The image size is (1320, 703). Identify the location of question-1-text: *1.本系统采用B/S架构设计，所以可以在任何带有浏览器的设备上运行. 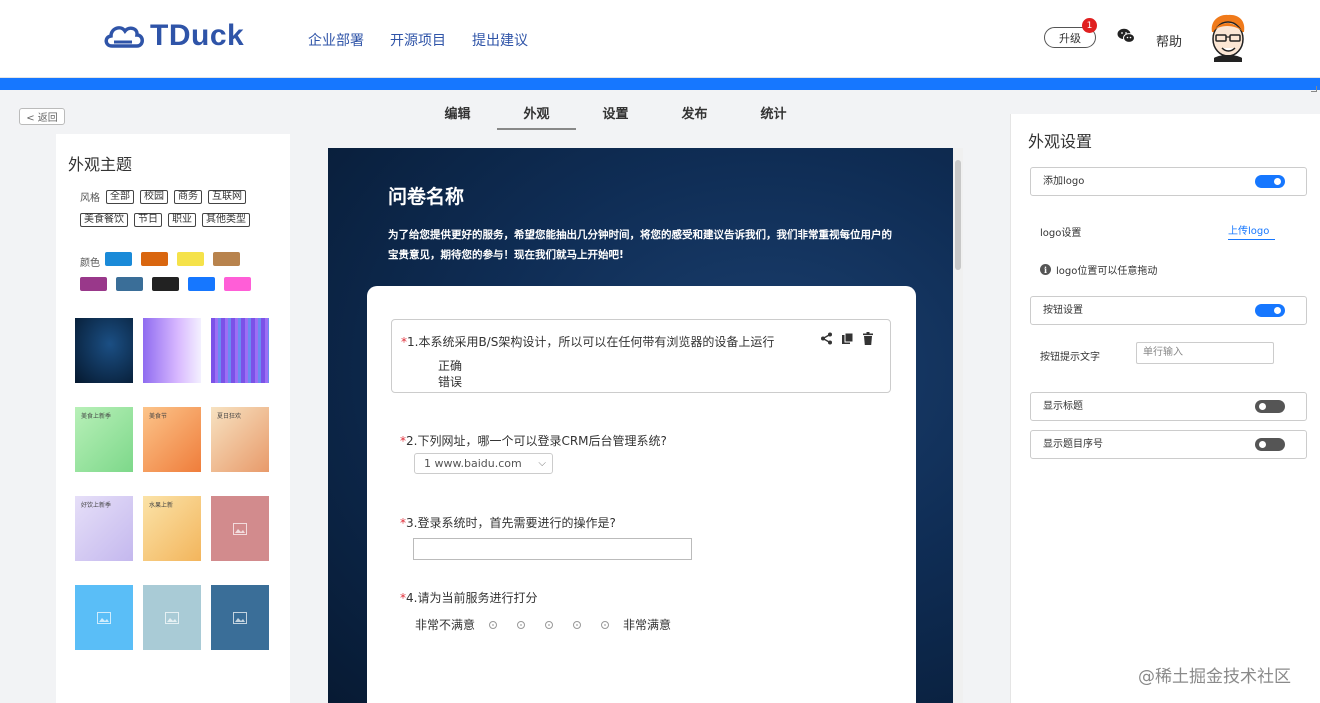
(588, 342).